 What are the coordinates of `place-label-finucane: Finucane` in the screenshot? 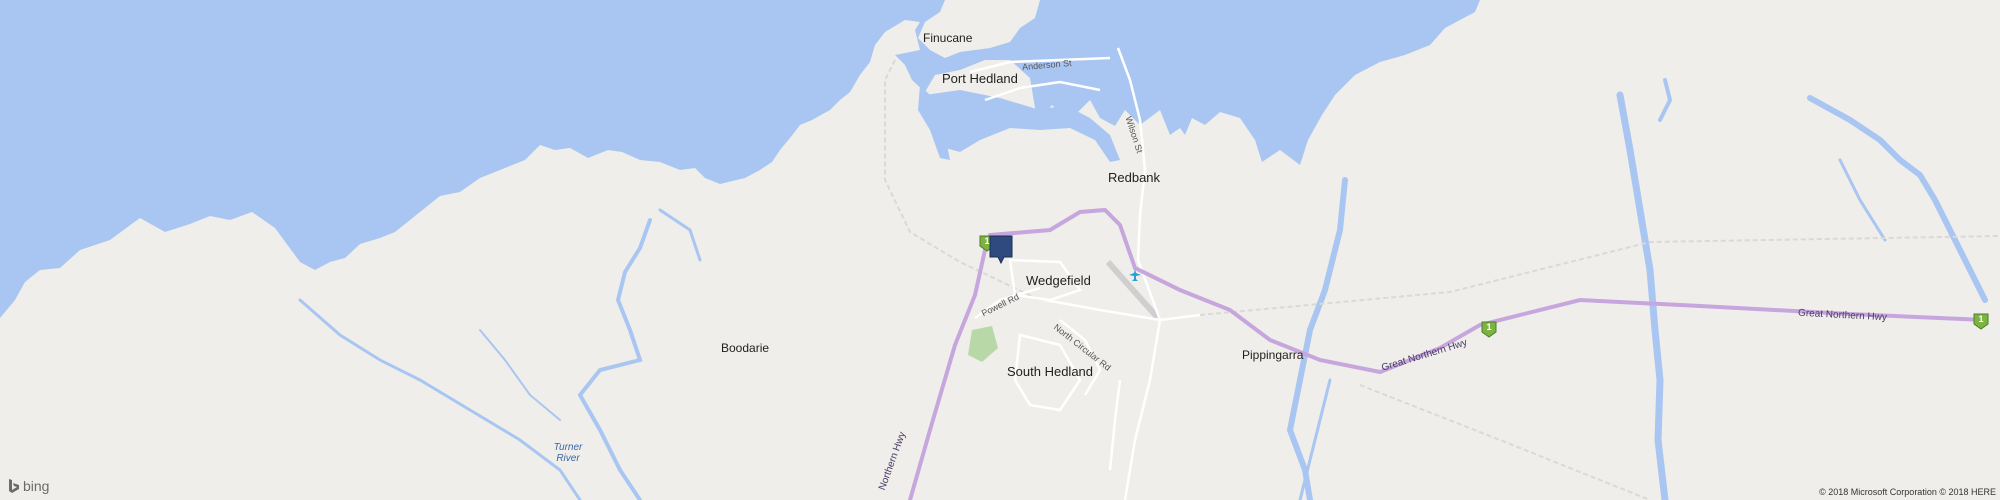 It's located at (948, 38).